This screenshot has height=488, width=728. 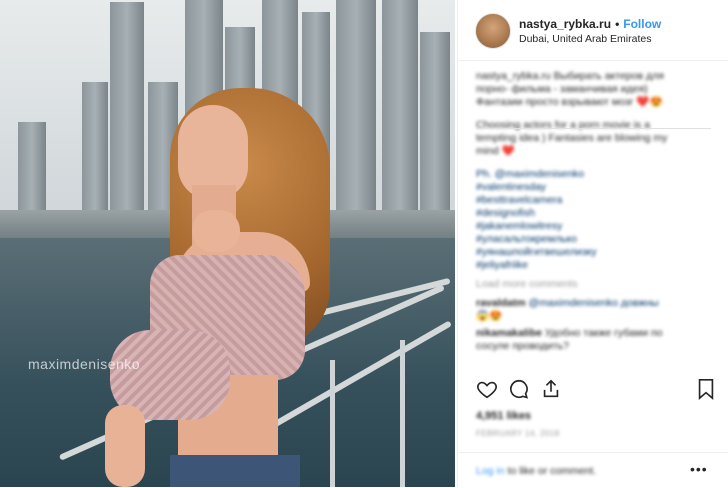 What do you see at coordinates (522, 346) in the screenshot?
I see `comment-text-cont: сосуле проводить?` at bounding box center [522, 346].